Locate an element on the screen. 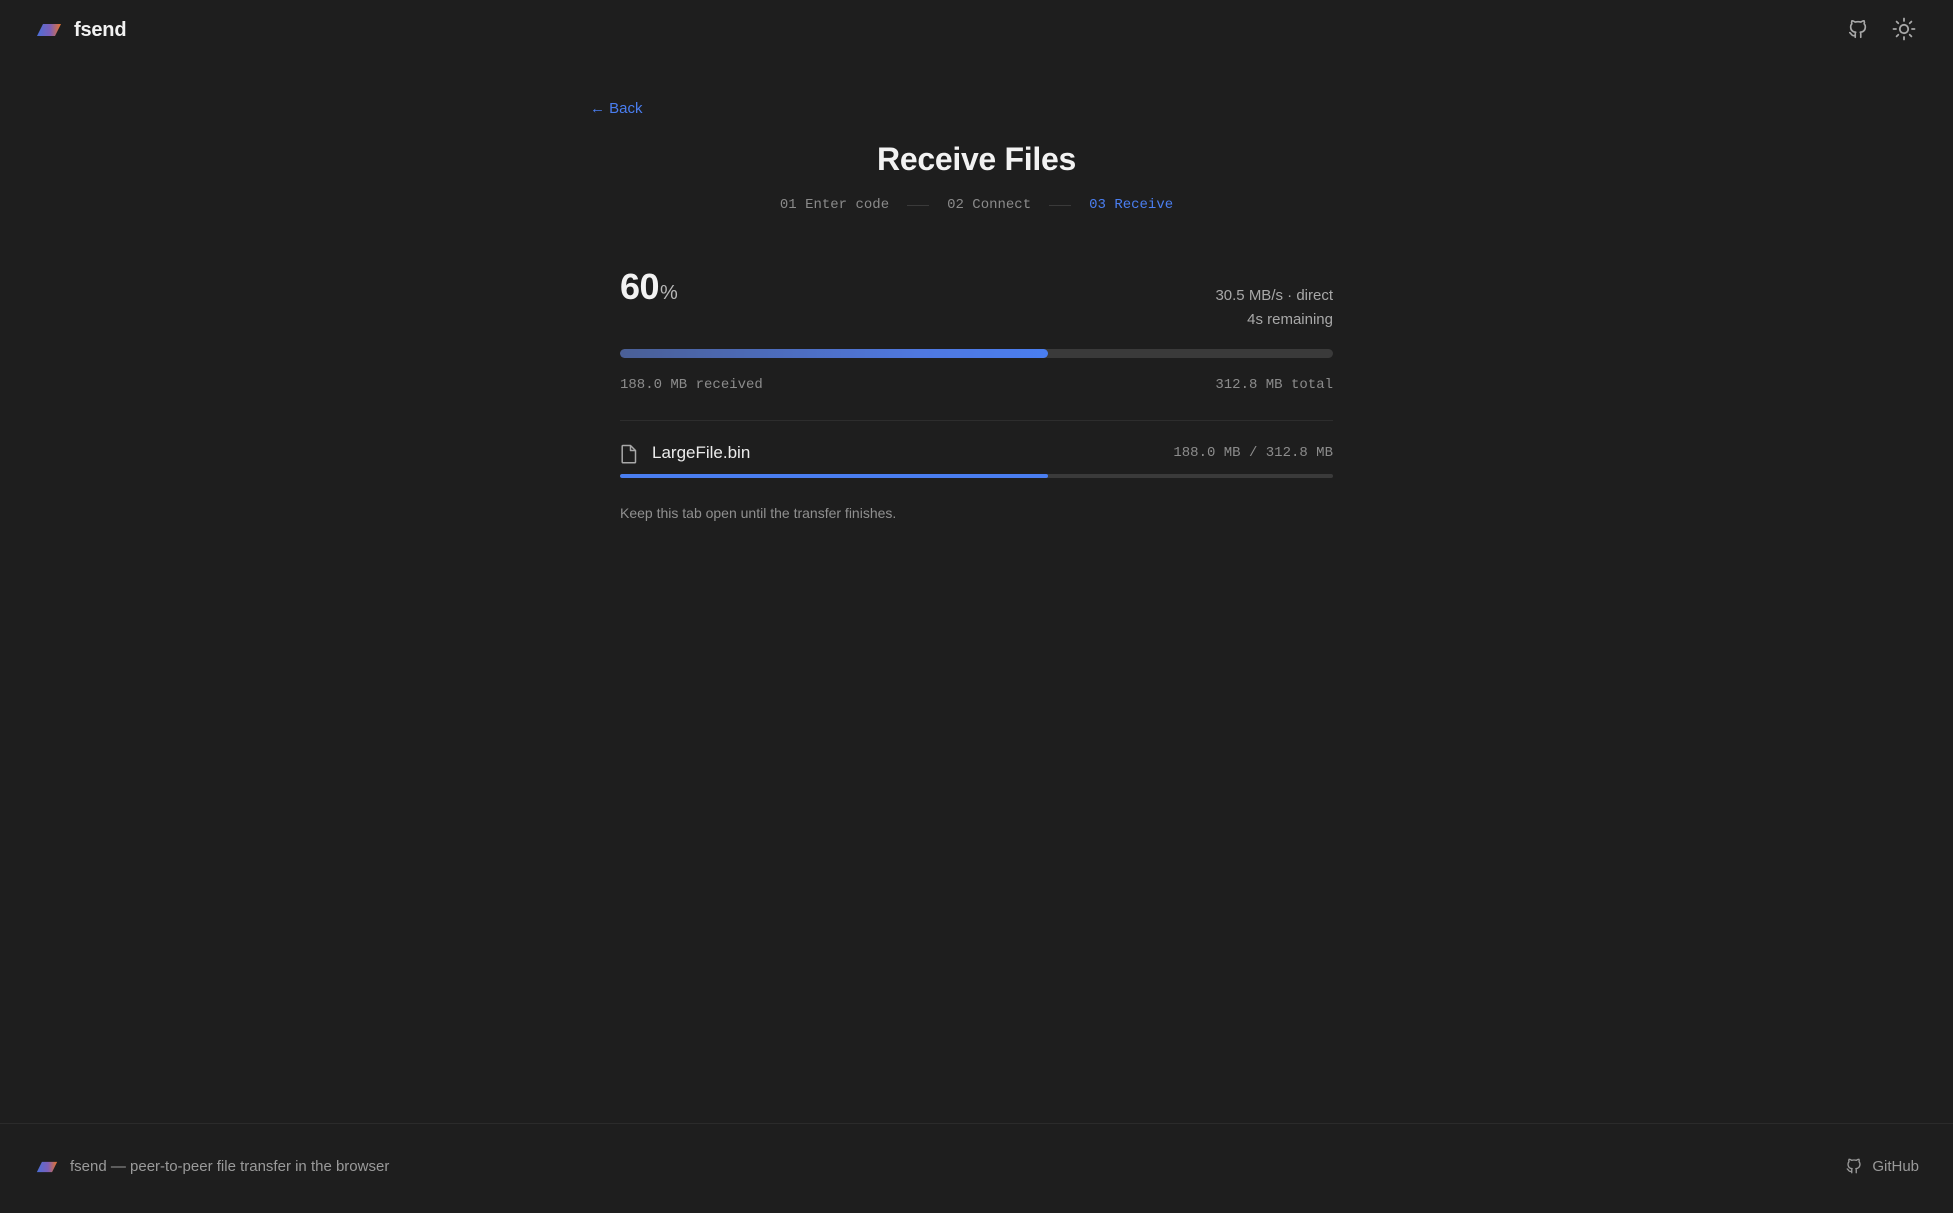  footer-github-label: GitHub is located at coordinates (1895, 1166).